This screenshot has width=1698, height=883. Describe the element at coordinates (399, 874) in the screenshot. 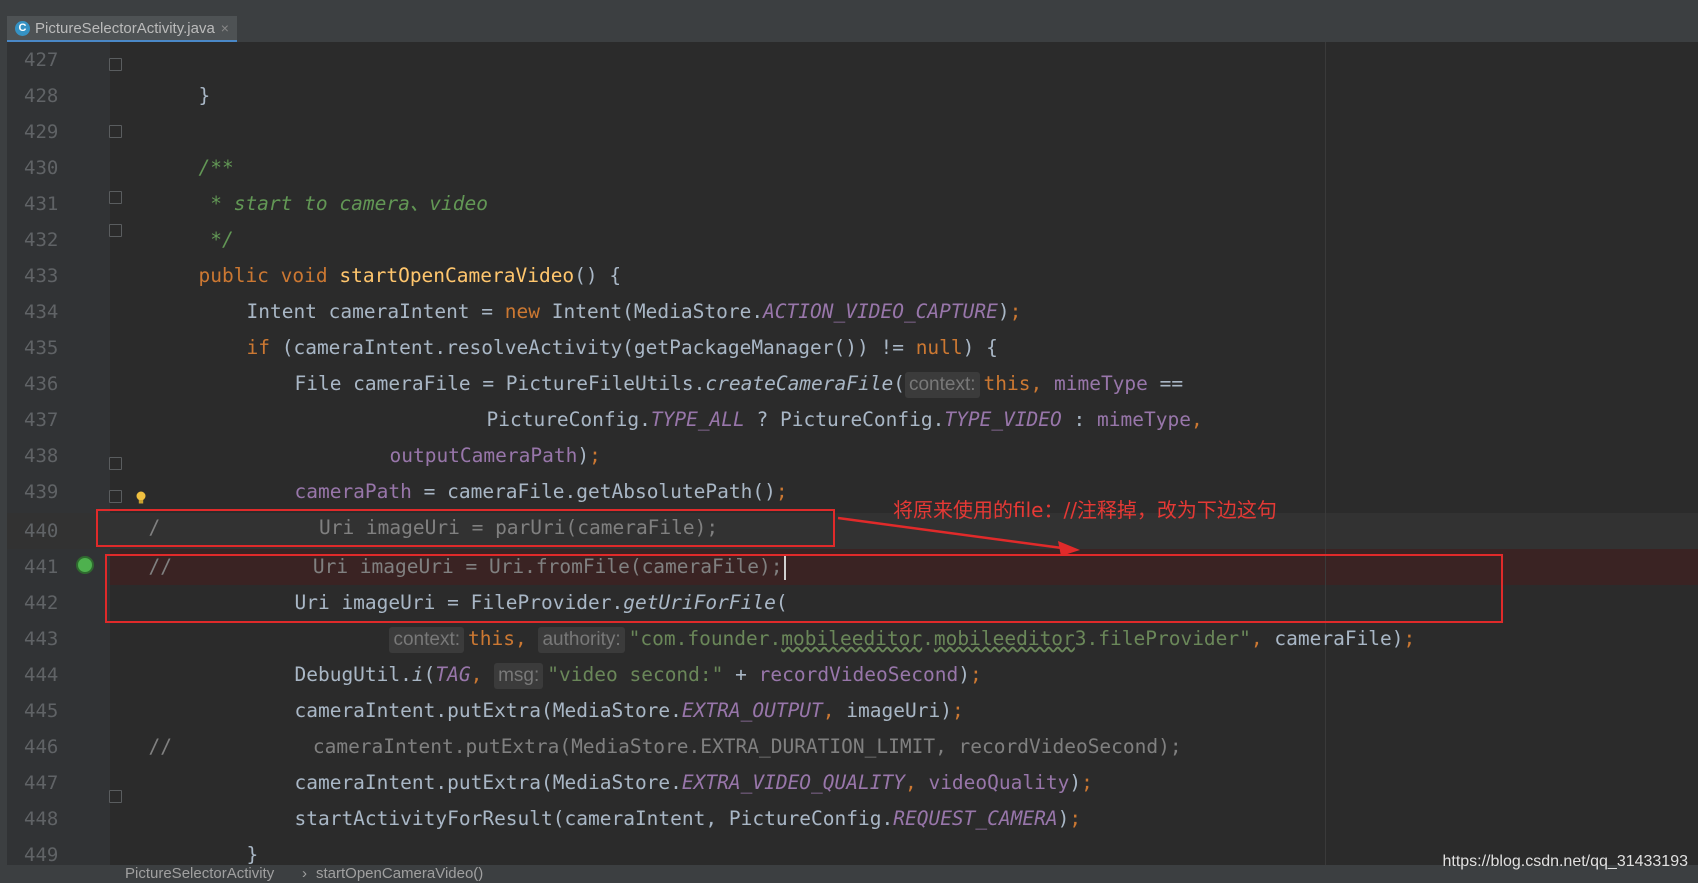

I see `breadcrumb-method: startOpenCameraVideo()` at that location.